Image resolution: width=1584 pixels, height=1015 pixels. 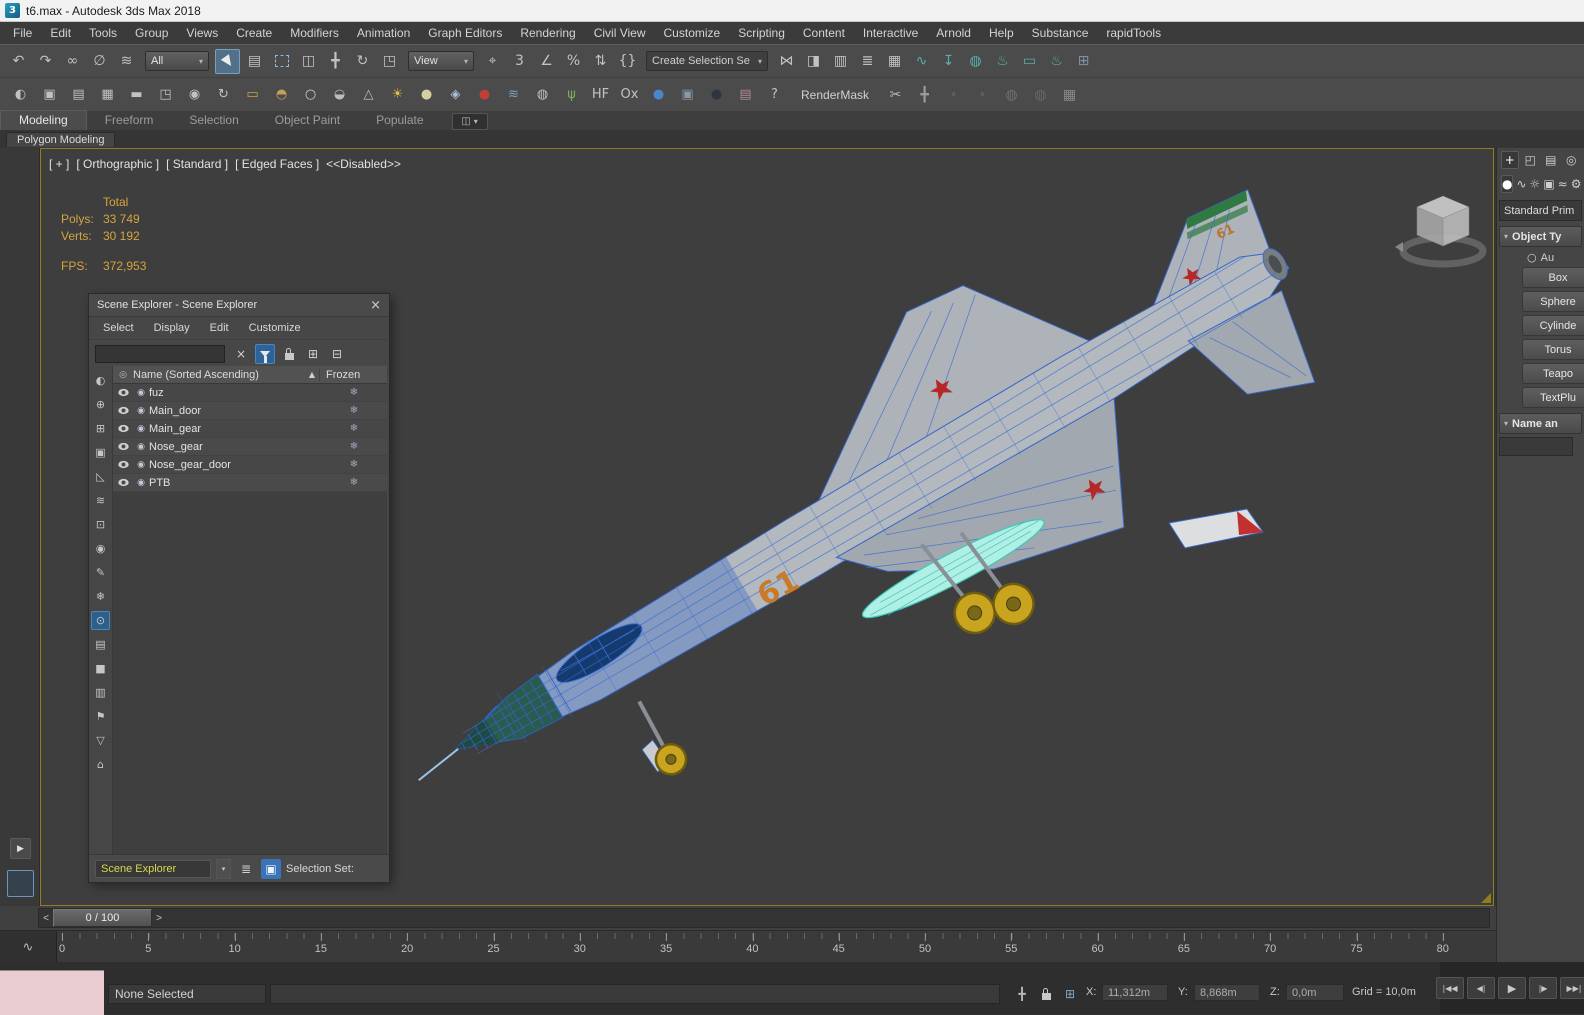 I want to click on se-menu-select: Select, so click(x=118, y=328).